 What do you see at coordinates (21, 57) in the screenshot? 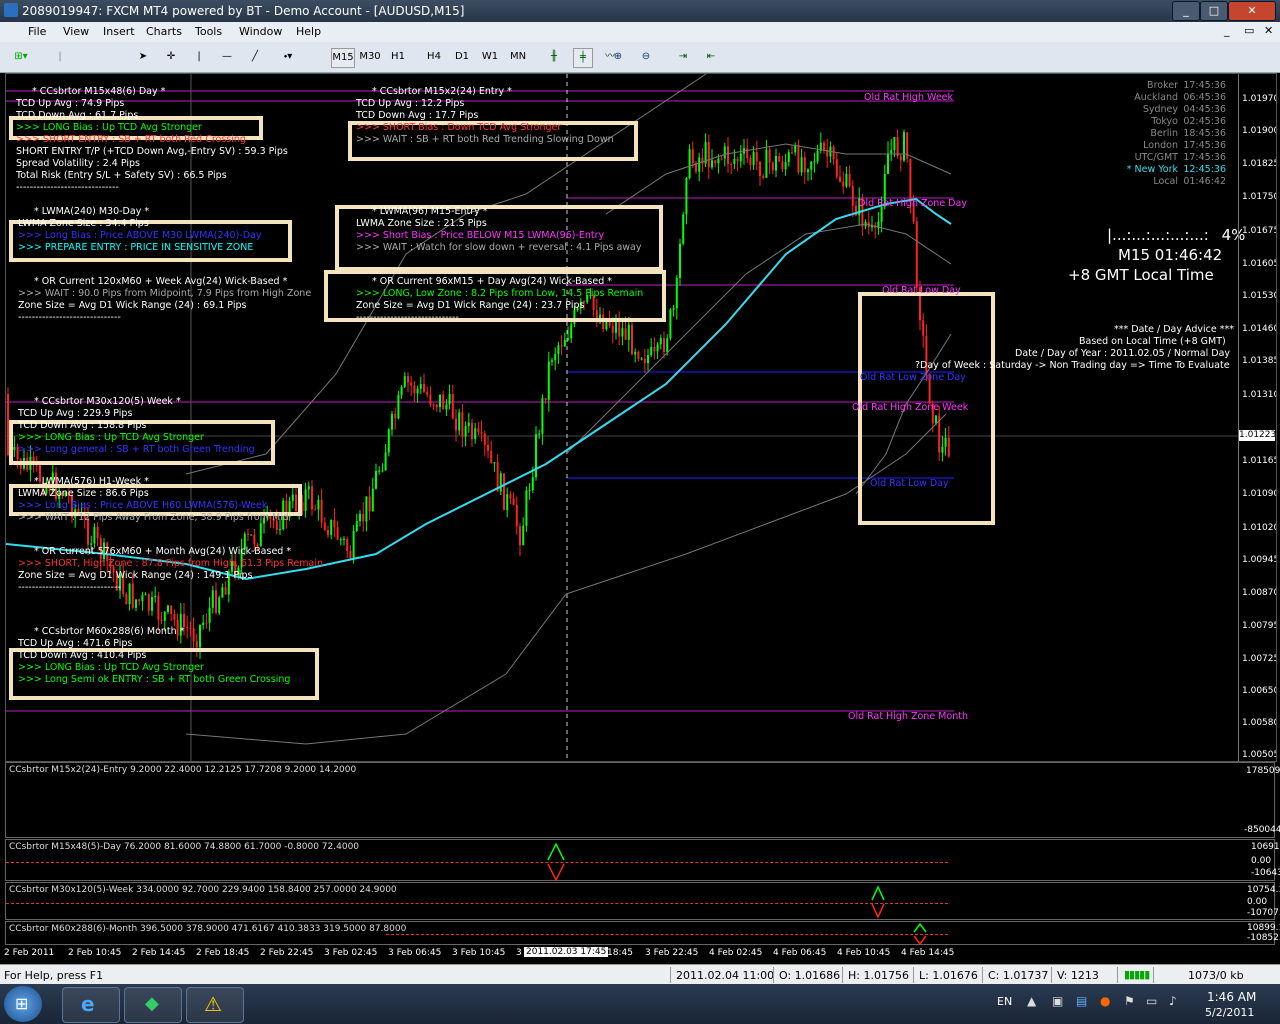
I see `new-chart-icon: ⊞▾` at bounding box center [21, 57].